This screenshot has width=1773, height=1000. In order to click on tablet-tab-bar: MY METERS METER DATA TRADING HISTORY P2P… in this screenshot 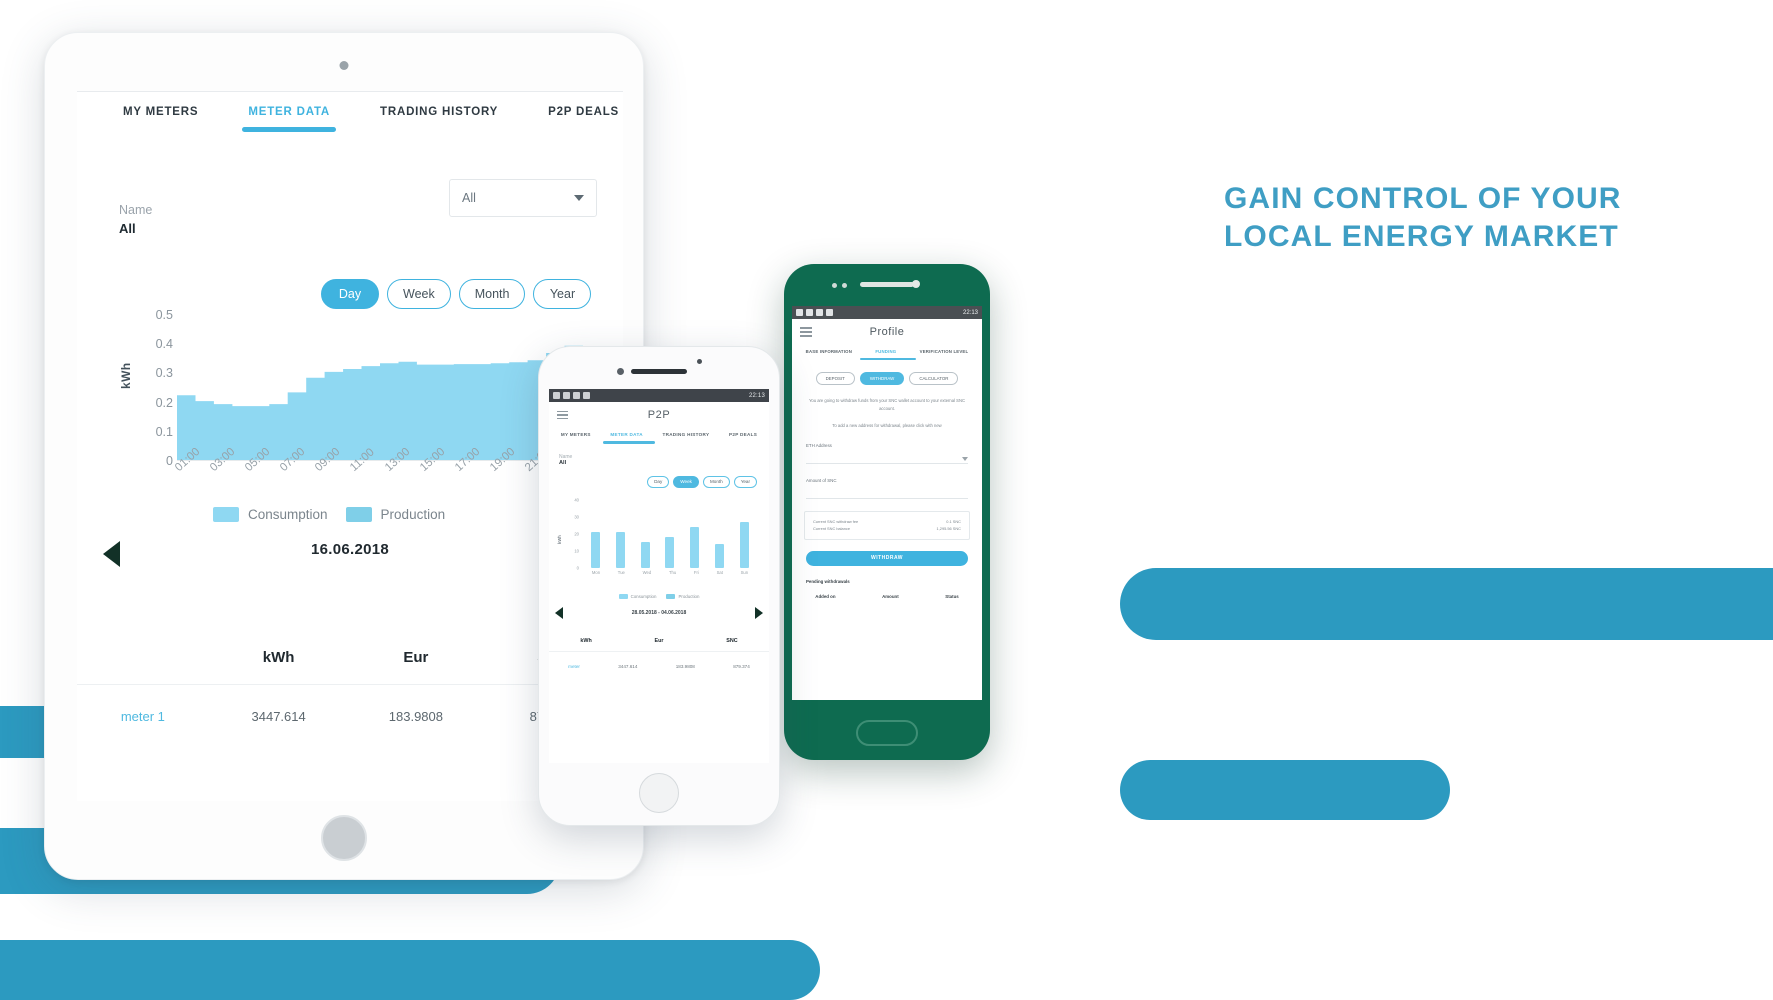, I will do `click(350, 115)`.